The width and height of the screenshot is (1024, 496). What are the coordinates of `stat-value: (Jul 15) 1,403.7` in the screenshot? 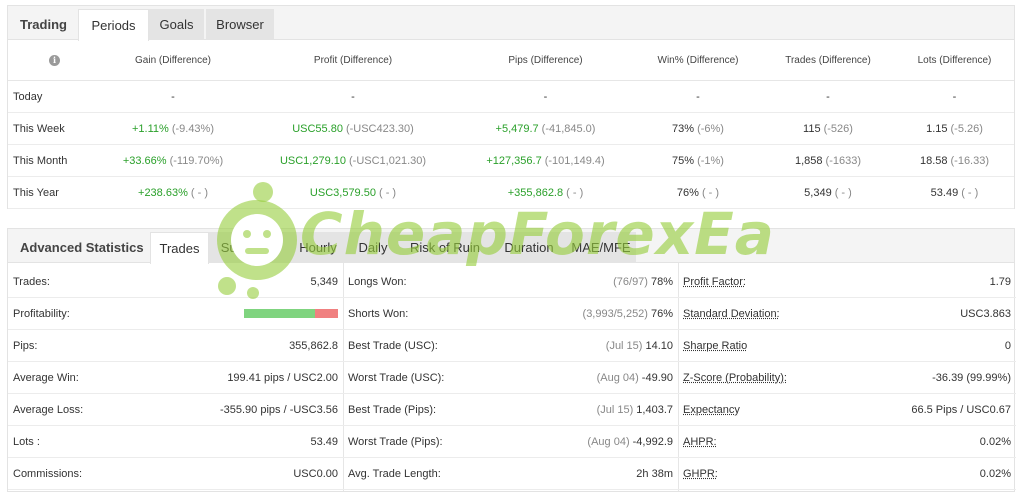 It's located at (635, 410).